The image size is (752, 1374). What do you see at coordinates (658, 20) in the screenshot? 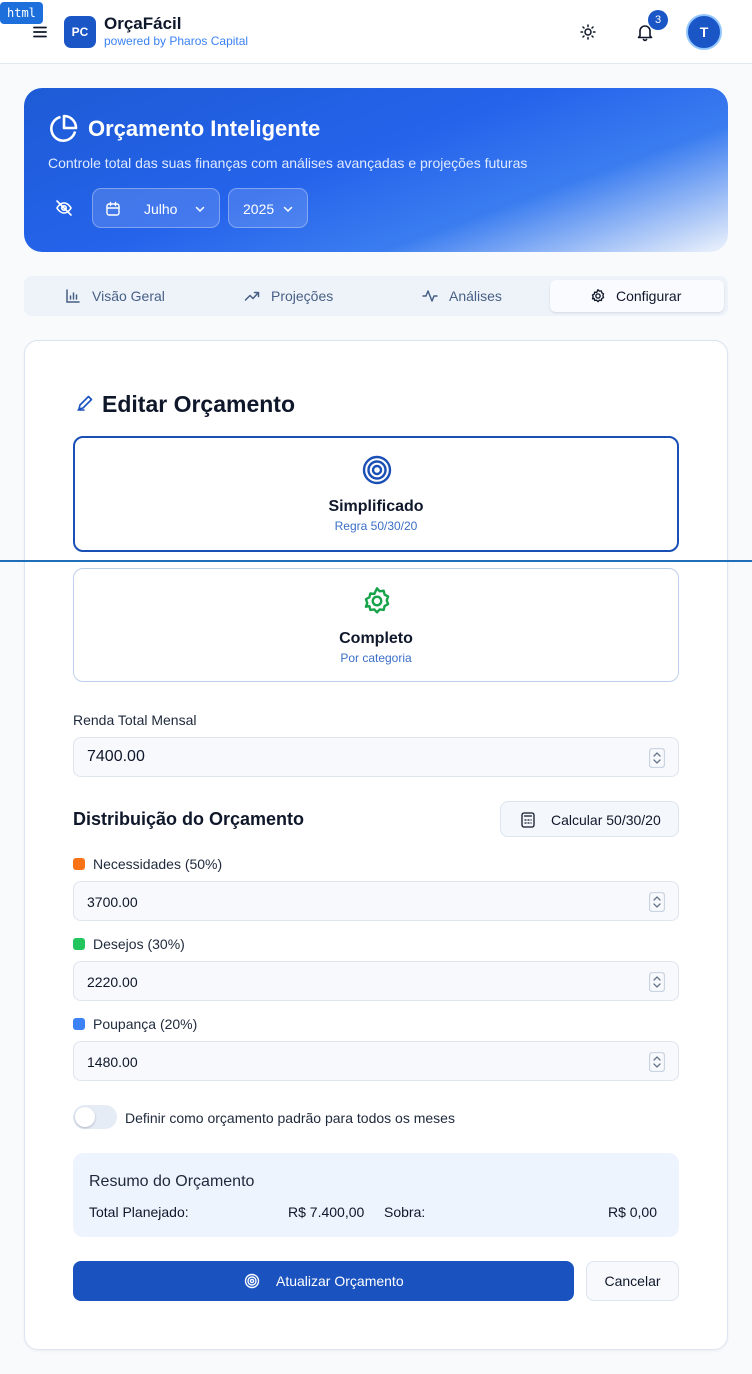
I see `notification-count-badge: 3` at bounding box center [658, 20].